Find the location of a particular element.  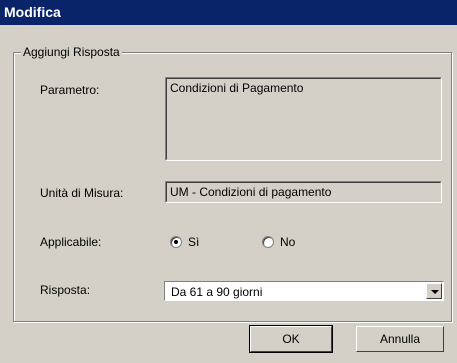

chevron-down-icon is located at coordinates (434, 291).